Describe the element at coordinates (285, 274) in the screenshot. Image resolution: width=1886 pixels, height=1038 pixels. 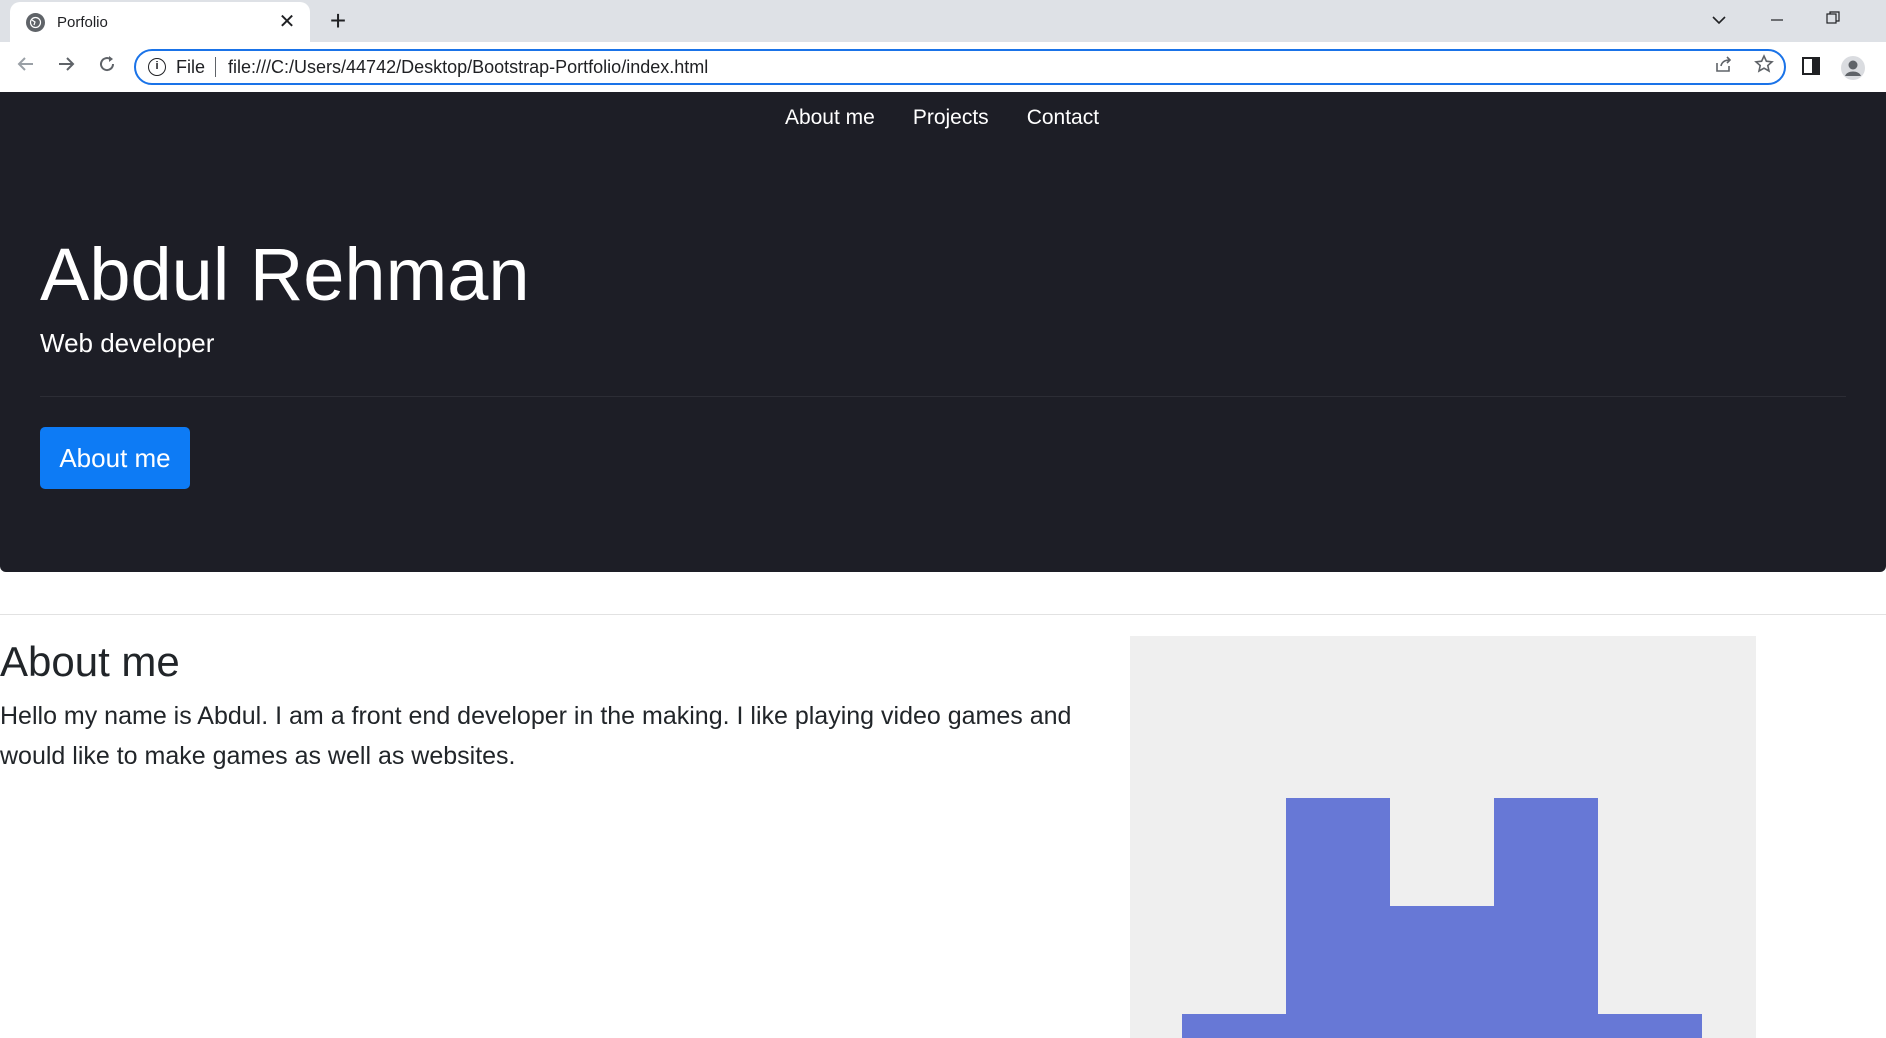
I see `hero-name: Abdul Rehman` at that location.